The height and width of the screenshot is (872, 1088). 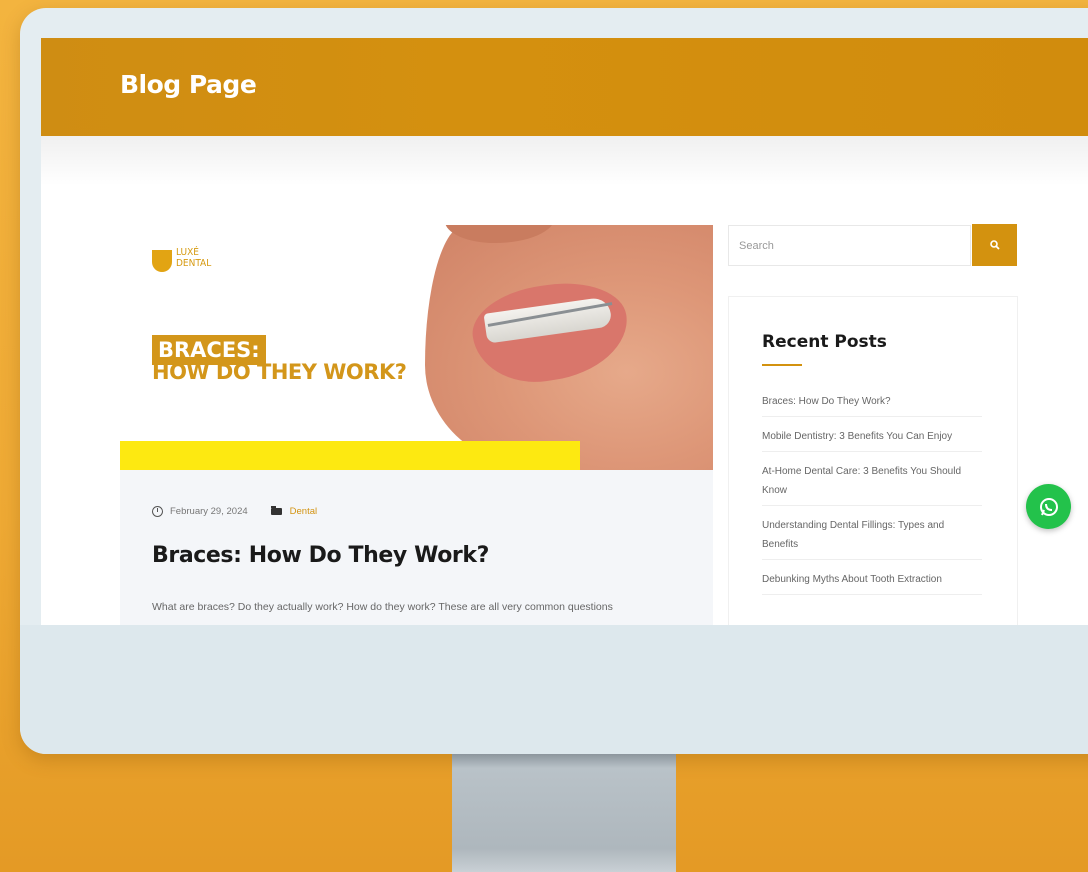 I want to click on header-shadow, so click(x=564, y=161).